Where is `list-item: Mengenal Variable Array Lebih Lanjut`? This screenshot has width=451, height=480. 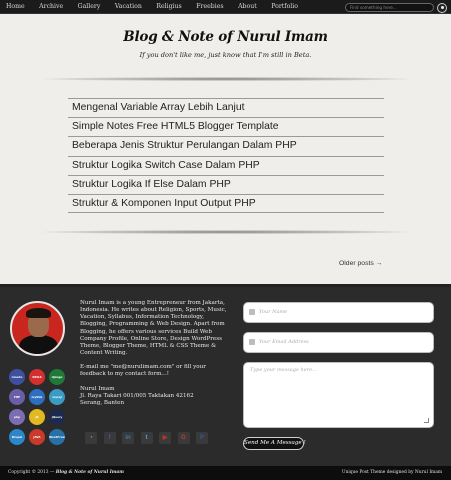 list-item: Mengenal Variable Array Lebih Lanjut is located at coordinates (226, 107).